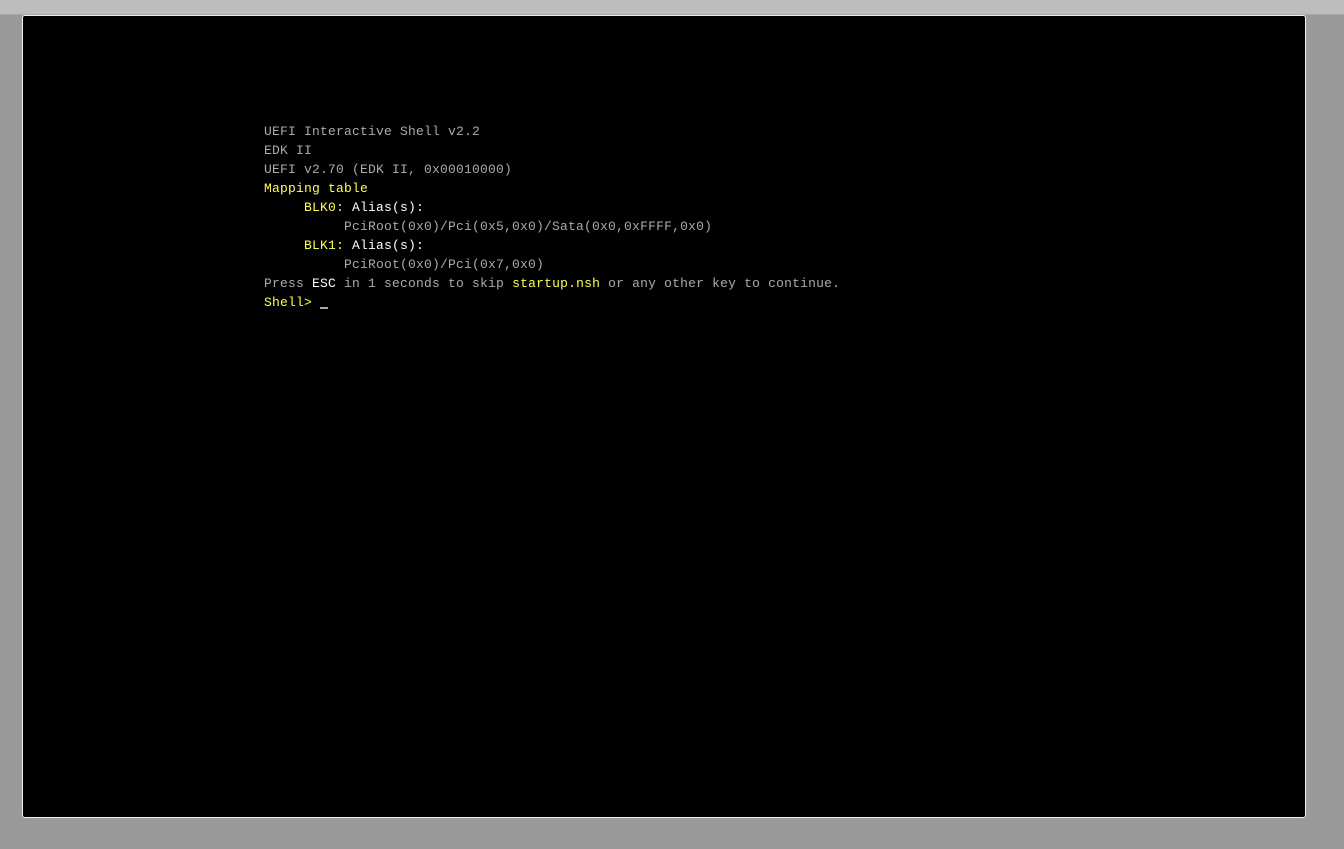 The height and width of the screenshot is (849, 1344). I want to click on startup-file: startup.nsh, so click(556, 283).